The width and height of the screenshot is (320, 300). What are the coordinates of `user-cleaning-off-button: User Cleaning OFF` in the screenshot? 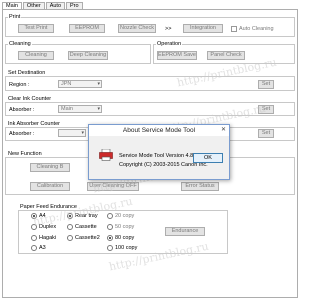 It's located at (113, 186).